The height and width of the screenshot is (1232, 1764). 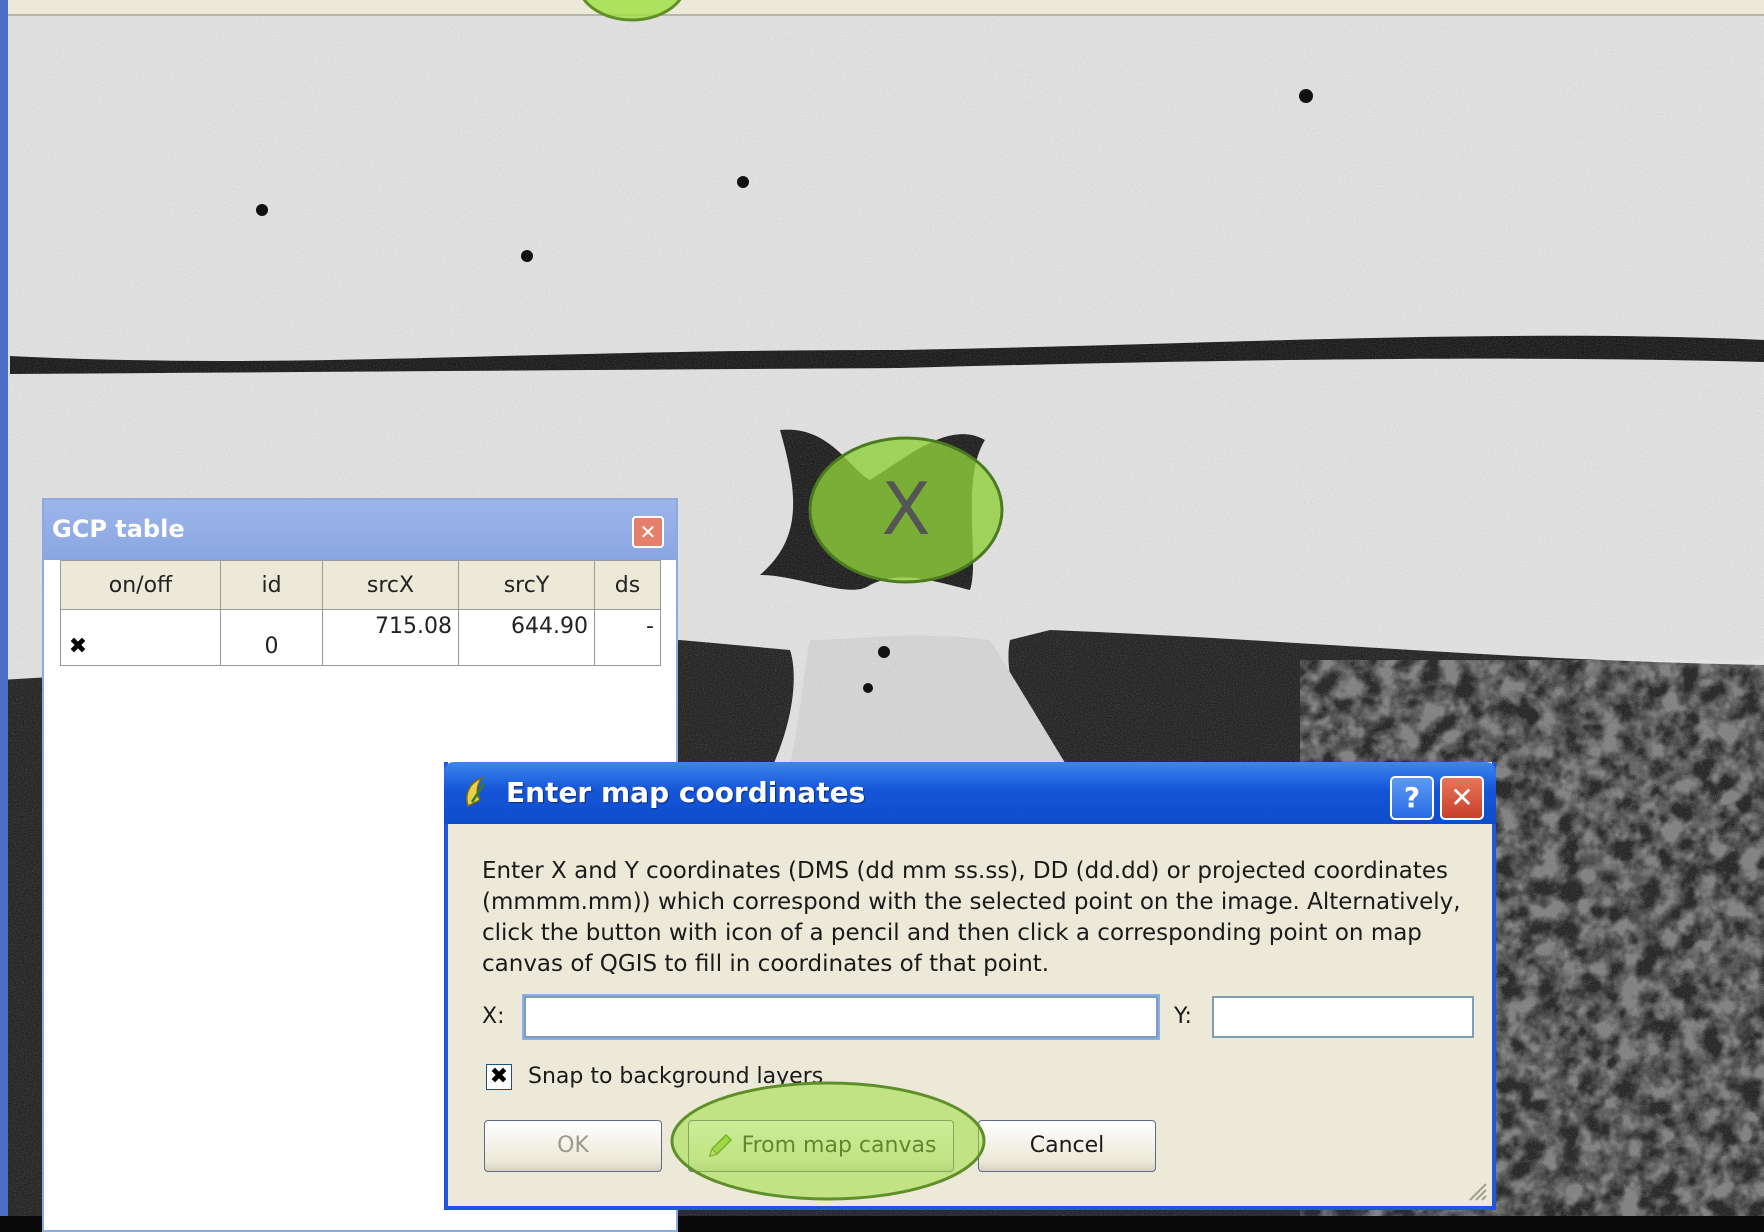 What do you see at coordinates (573, 1146) in the screenshot?
I see `ok-button: OK` at bounding box center [573, 1146].